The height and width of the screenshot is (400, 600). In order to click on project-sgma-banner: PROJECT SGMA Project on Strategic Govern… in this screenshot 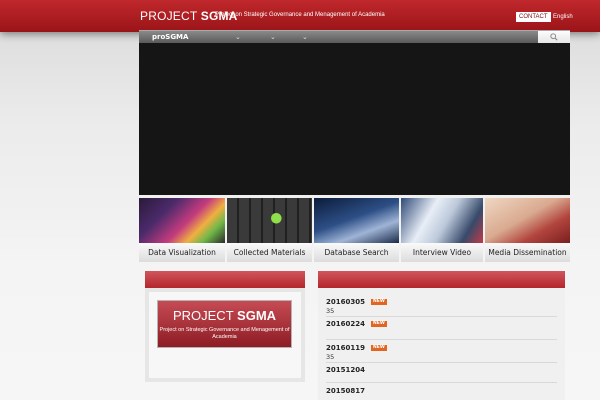, I will do `click(224, 324)`.